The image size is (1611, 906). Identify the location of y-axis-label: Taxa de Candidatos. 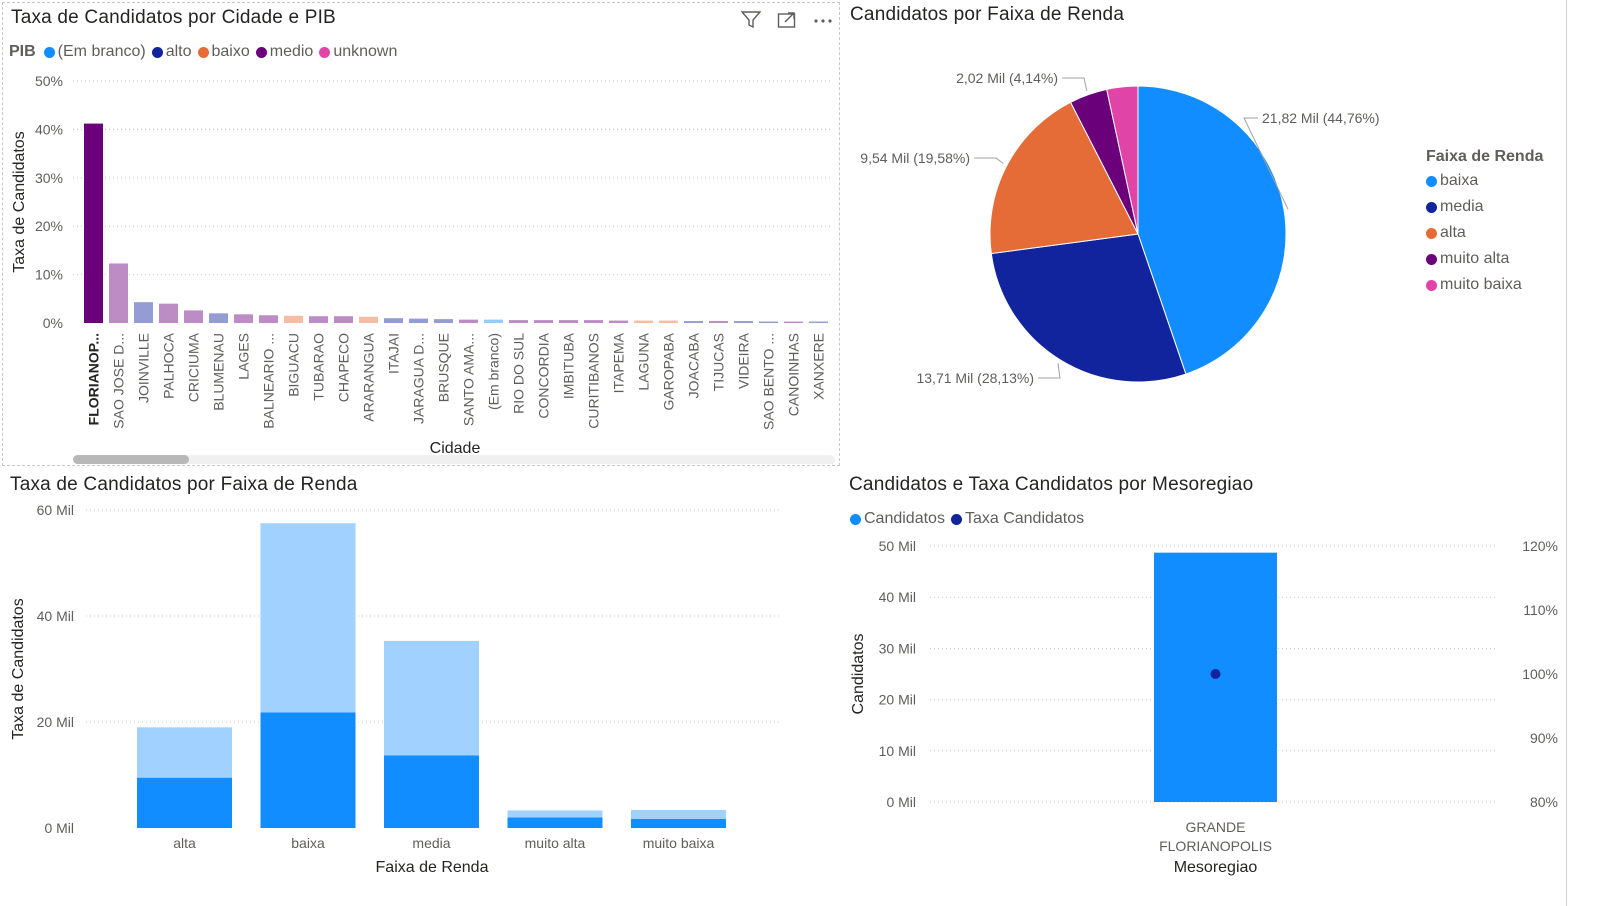
(19, 201).